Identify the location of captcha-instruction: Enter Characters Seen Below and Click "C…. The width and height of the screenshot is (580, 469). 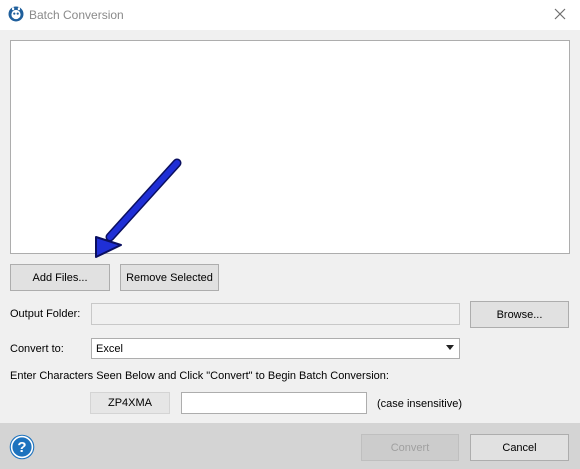
(199, 376).